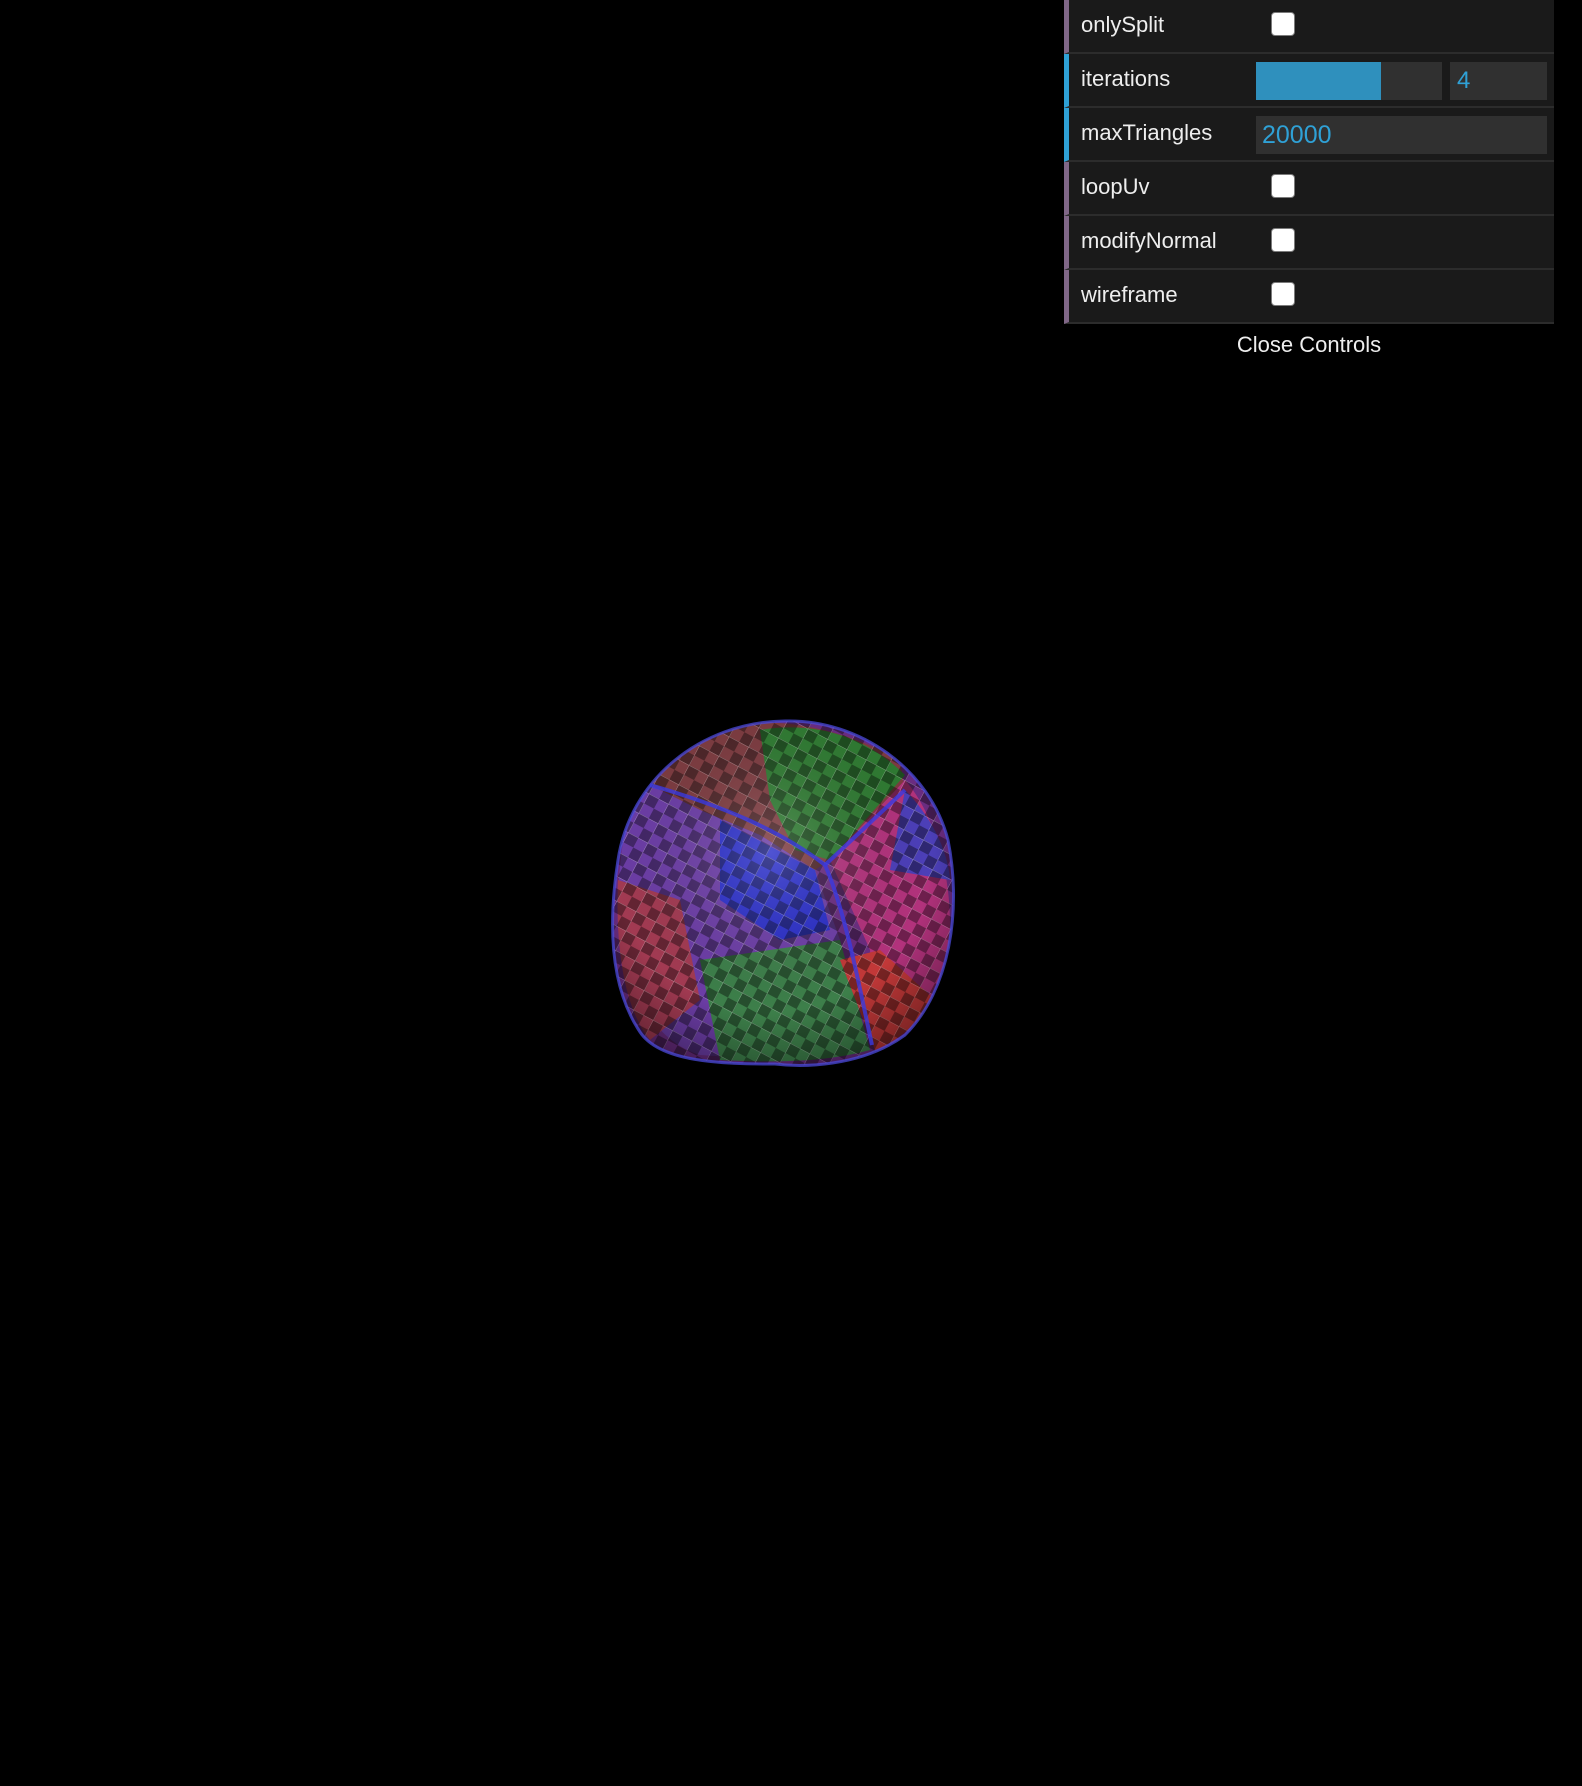  Describe the element at coordinates (1401, 135) in the screenshot. I see `maxtriangles-input: 20000` at that location.